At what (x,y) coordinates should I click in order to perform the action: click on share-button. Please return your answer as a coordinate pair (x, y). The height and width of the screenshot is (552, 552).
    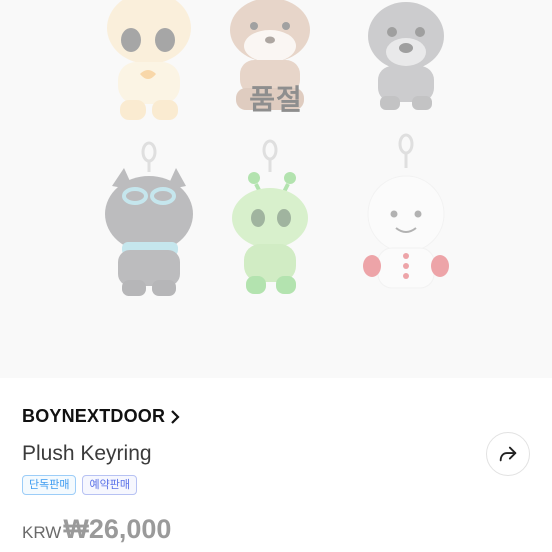
    Looking at the image, I should click on (508, 454).